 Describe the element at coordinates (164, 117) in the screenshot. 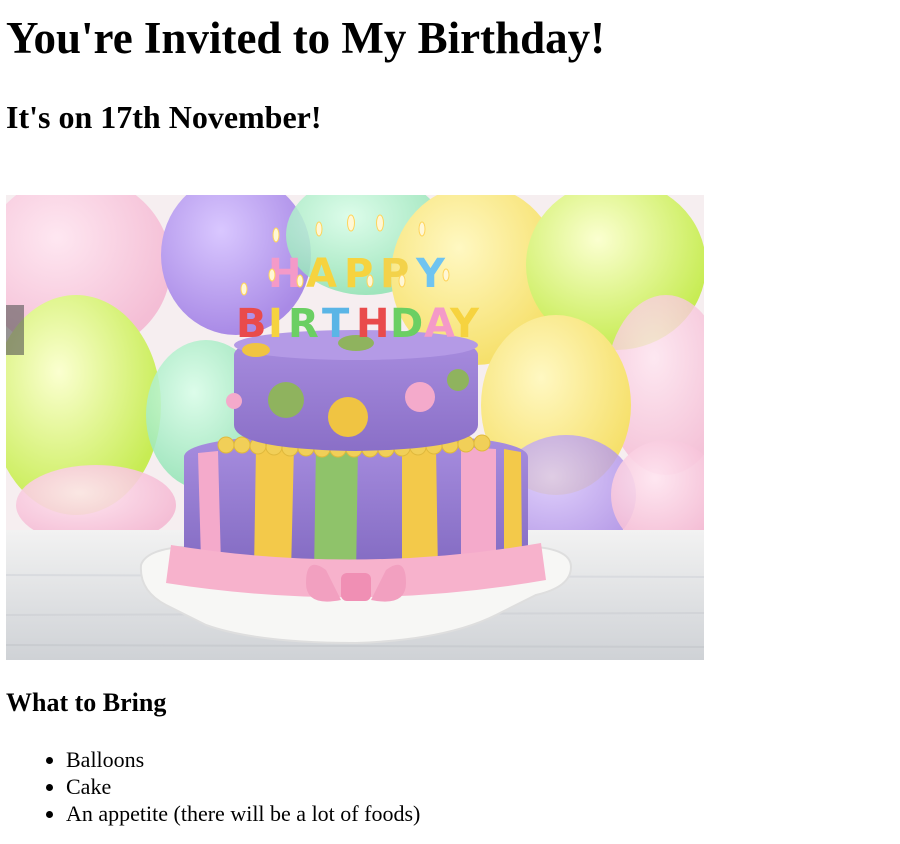

I see `page-subtitle: It's on 17th November!` at that location.